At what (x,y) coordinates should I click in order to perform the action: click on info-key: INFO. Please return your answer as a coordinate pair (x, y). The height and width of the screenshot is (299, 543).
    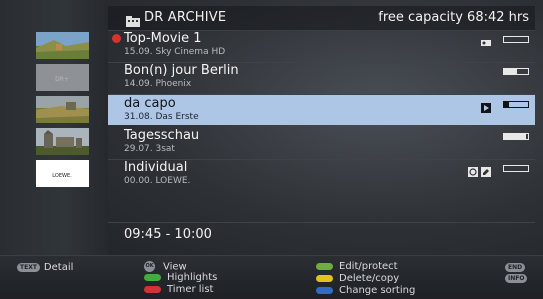
    Looking at the image, I should click on (518, 278).